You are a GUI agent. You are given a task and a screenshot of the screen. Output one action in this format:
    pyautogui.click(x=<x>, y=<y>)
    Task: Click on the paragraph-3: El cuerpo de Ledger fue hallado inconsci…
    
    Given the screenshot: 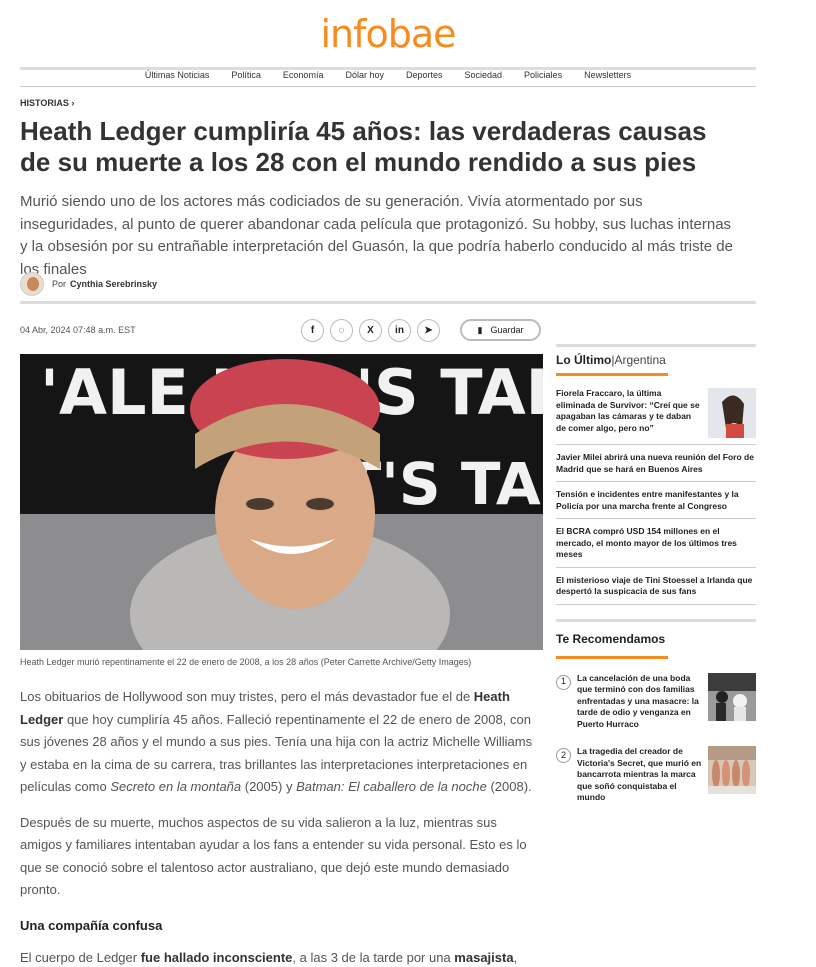 What is the action you would take?
    pyautogui.click(x=269, y=957)
    